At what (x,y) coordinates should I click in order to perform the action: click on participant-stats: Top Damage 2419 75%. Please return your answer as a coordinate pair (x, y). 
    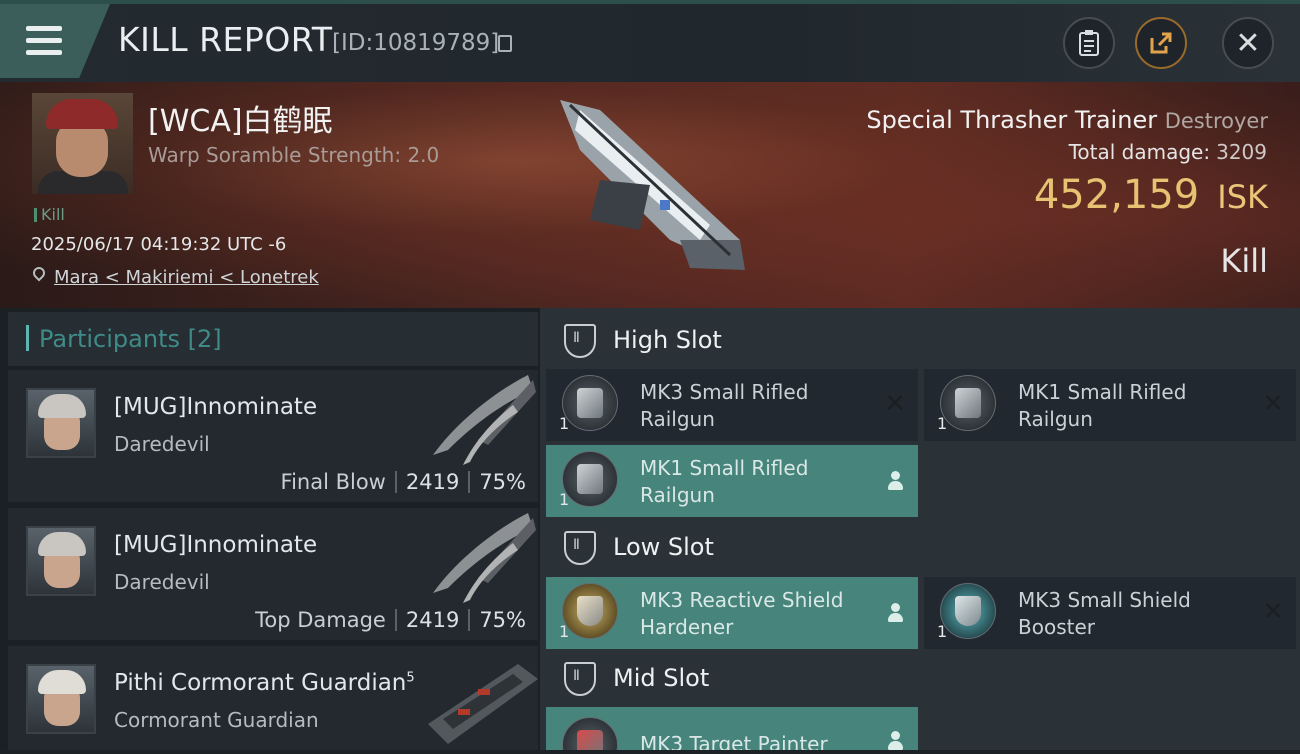
    Looking at the image, I should click on (390, 620).